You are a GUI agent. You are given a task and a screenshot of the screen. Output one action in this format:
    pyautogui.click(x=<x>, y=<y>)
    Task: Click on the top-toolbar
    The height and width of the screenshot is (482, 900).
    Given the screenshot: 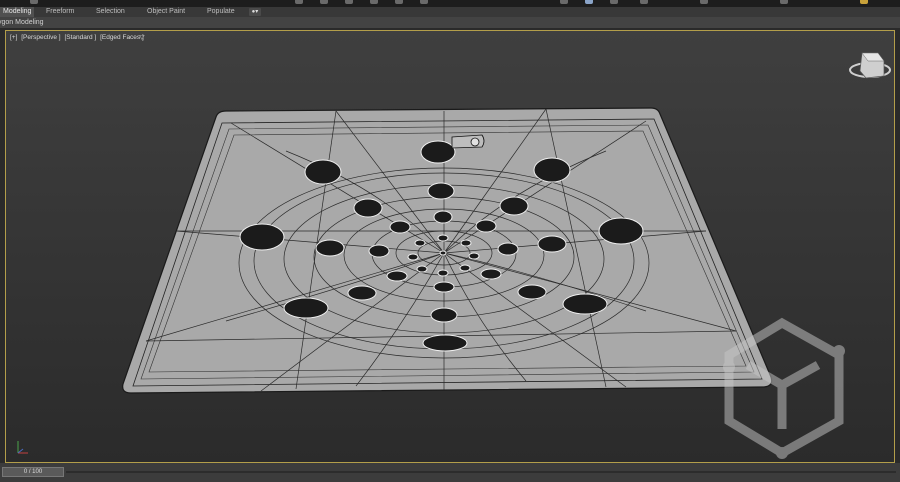 What is the action you would take?
    pyautogui.click(x=450, y=3)
    